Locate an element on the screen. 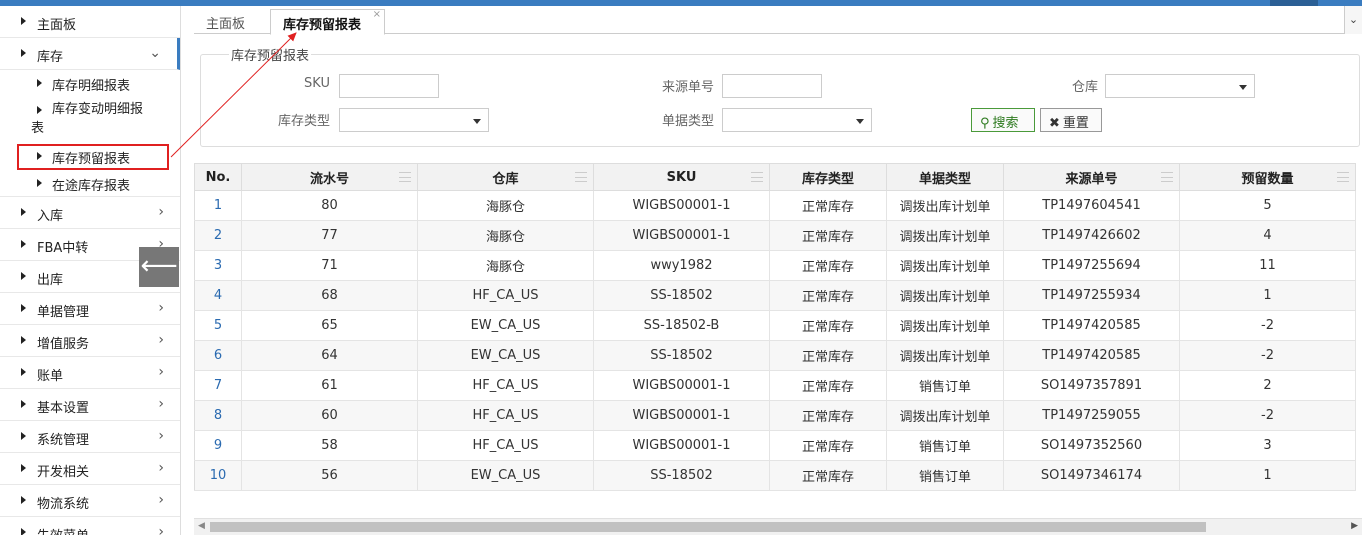 The width and height of the screenshot is (1362, 535). sidebar-item-system: 系统管理 › is located at coordinates (90, 437).